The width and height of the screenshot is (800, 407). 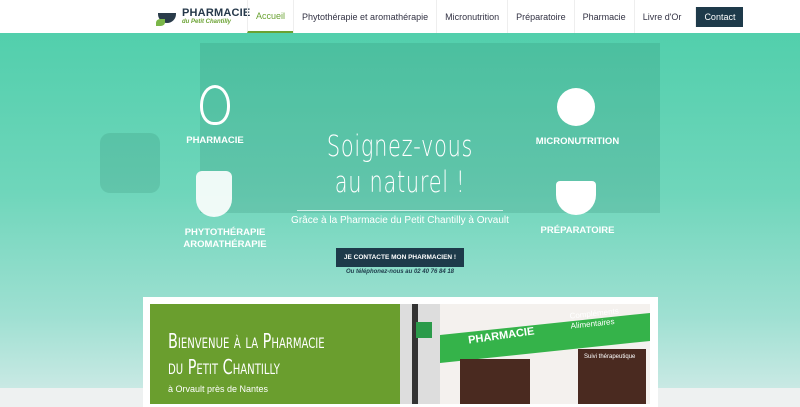 What do you see at coordinates (215, 141) in the screenshot?
I see `category-pharmacie: PHARMACIE` at bounding box center [215, 141].